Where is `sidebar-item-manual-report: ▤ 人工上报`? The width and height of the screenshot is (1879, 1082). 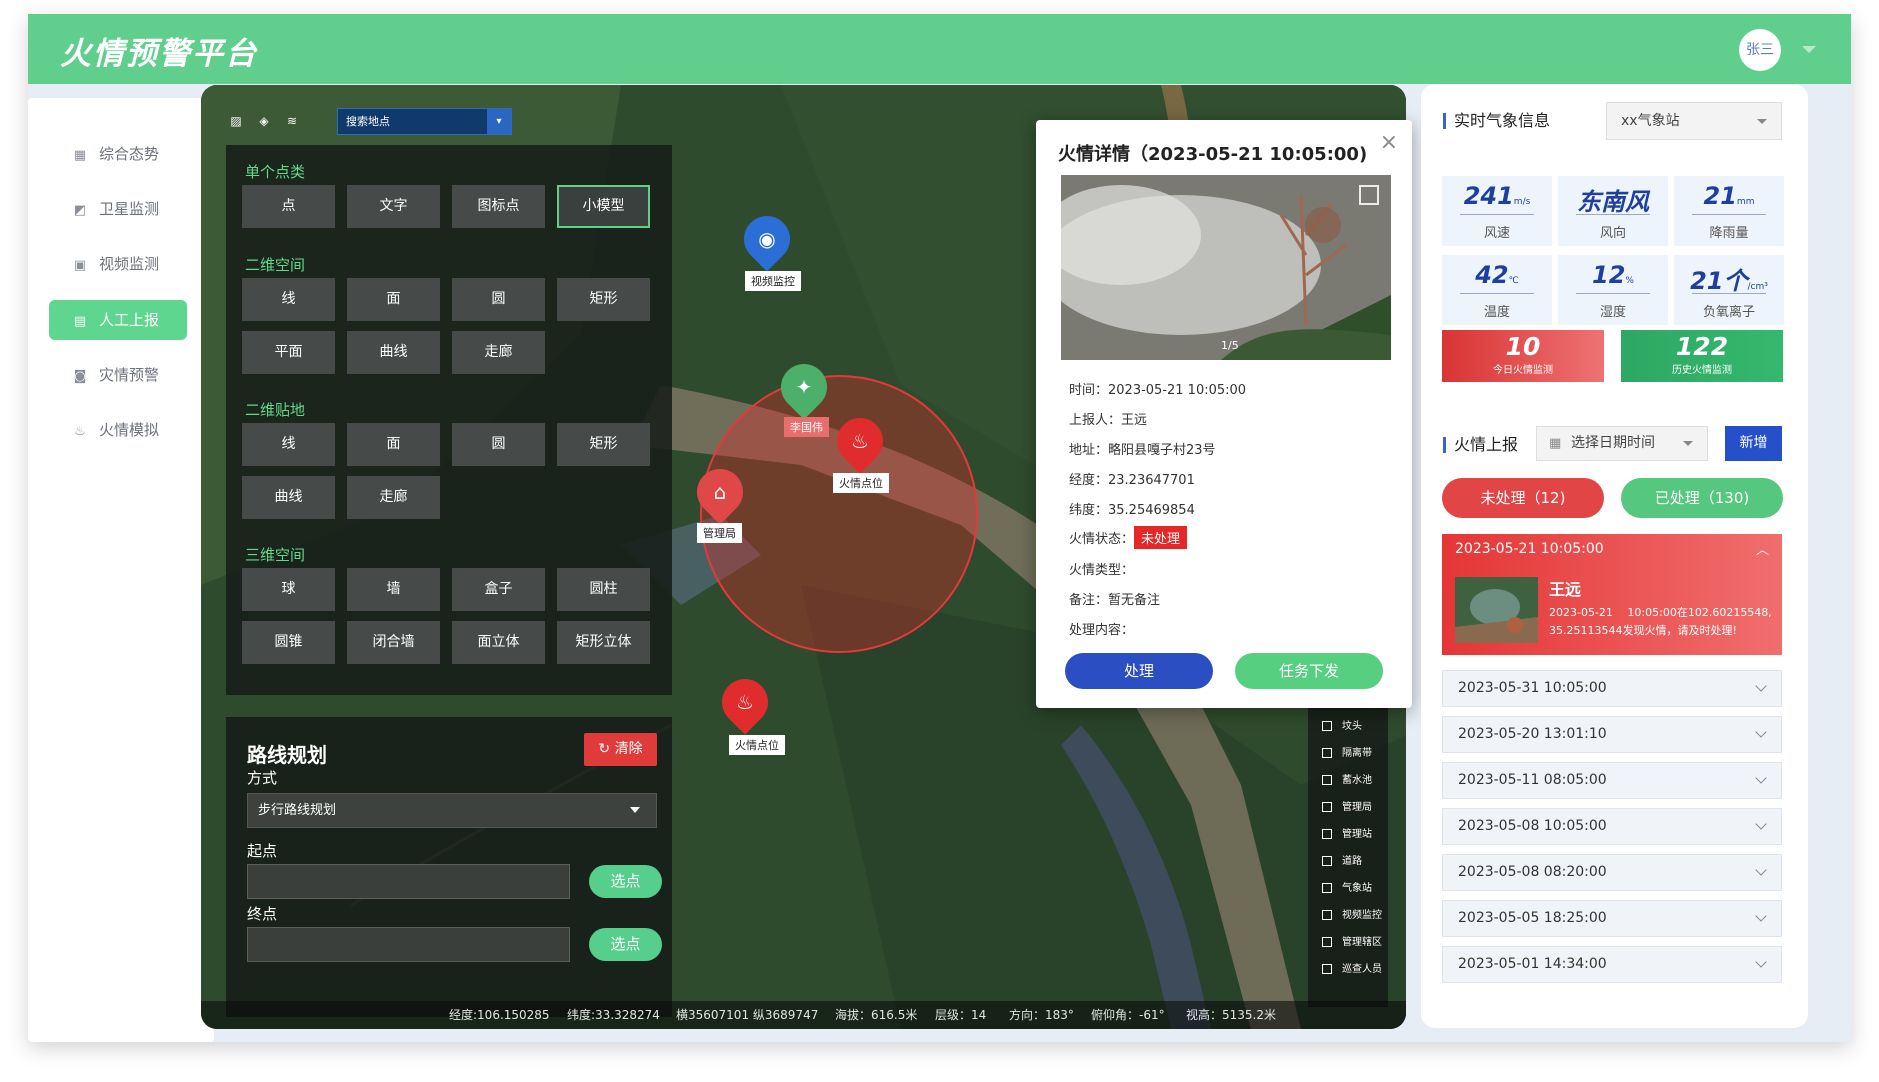 sidebar-item-manual-report: ▤ 人工上报 is located at coordinates (118, 320).